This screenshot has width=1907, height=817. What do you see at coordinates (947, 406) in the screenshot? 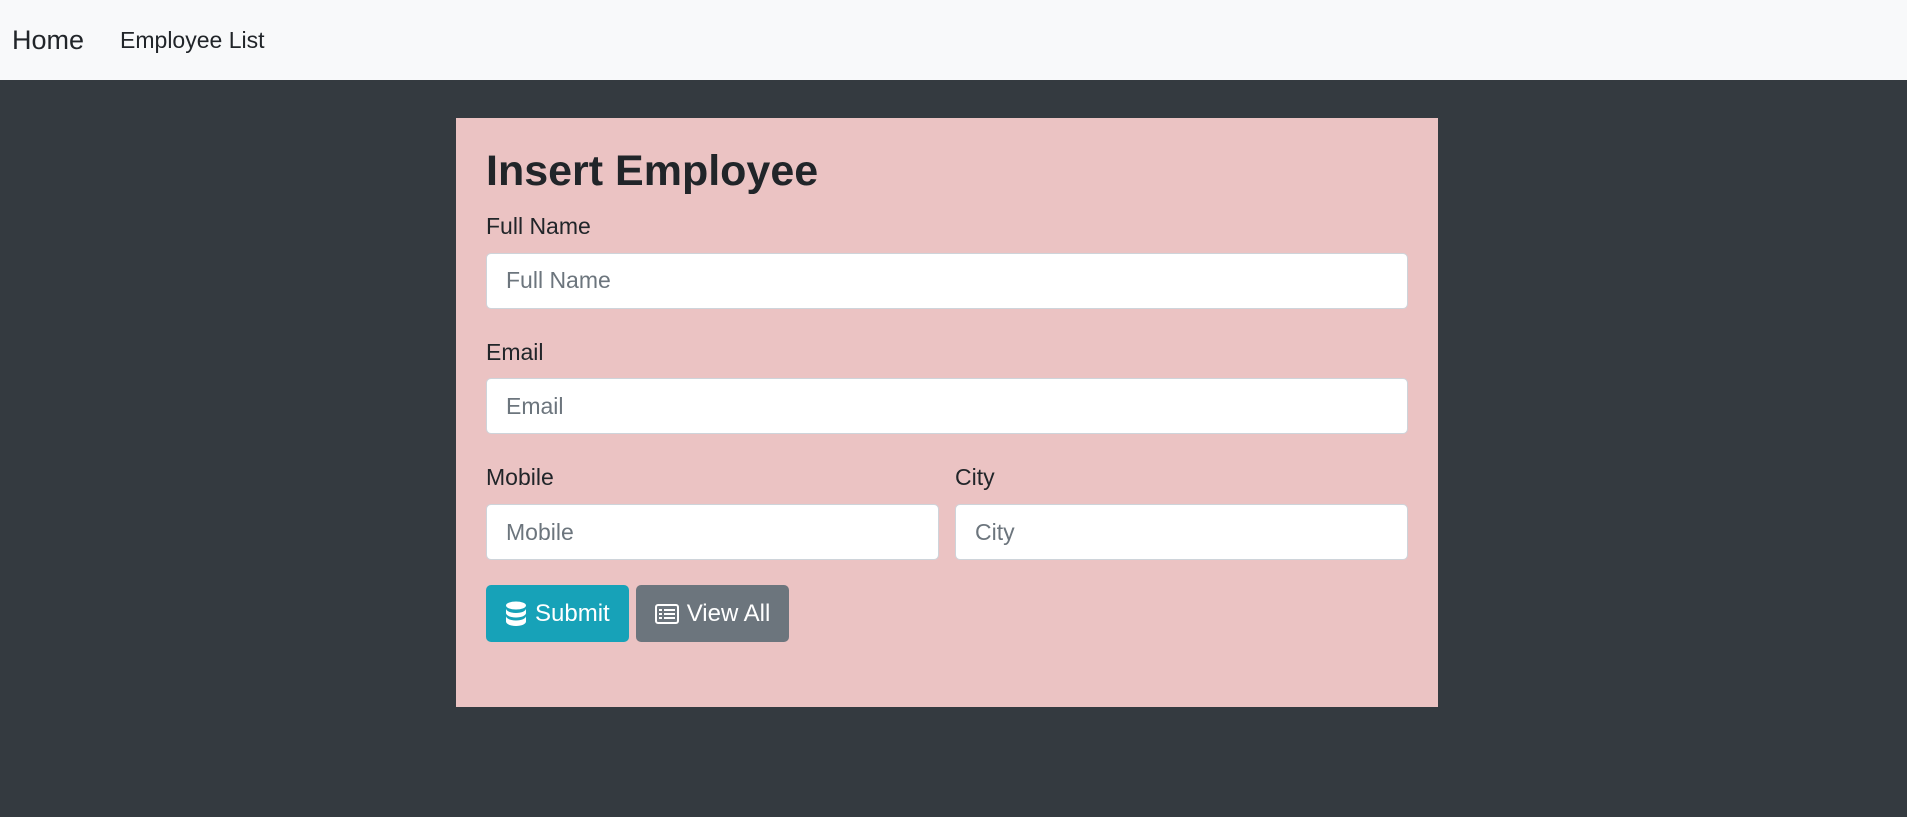
I see `email-input` at bounding box center [947, 406].